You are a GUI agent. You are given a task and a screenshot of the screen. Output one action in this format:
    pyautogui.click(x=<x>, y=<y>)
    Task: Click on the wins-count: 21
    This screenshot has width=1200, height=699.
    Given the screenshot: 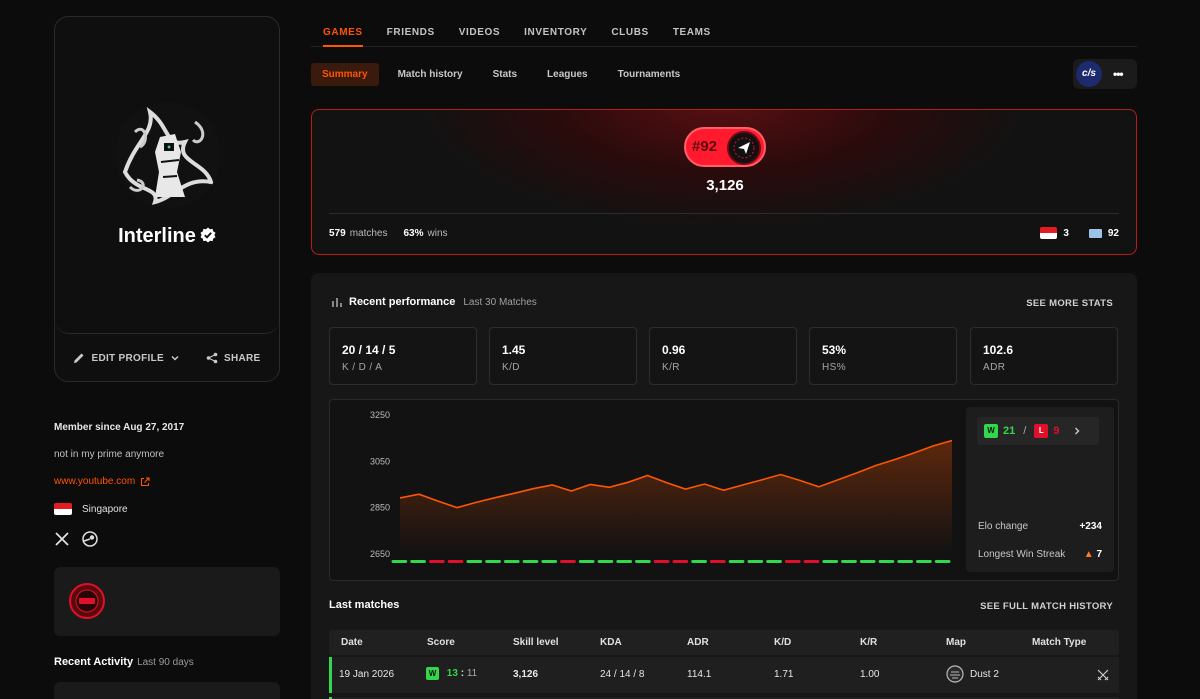 What is the action you would take?
    pyautogui.click(x=1009, y=431)
    